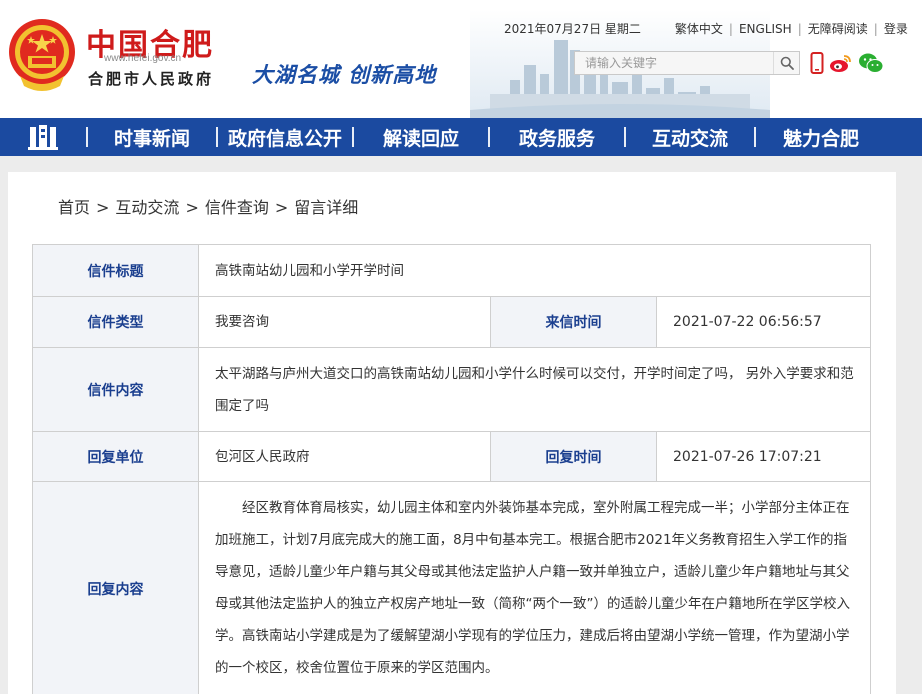 This screenshot has width=922, height=694. I want to click on search-button, so click(786, 63).